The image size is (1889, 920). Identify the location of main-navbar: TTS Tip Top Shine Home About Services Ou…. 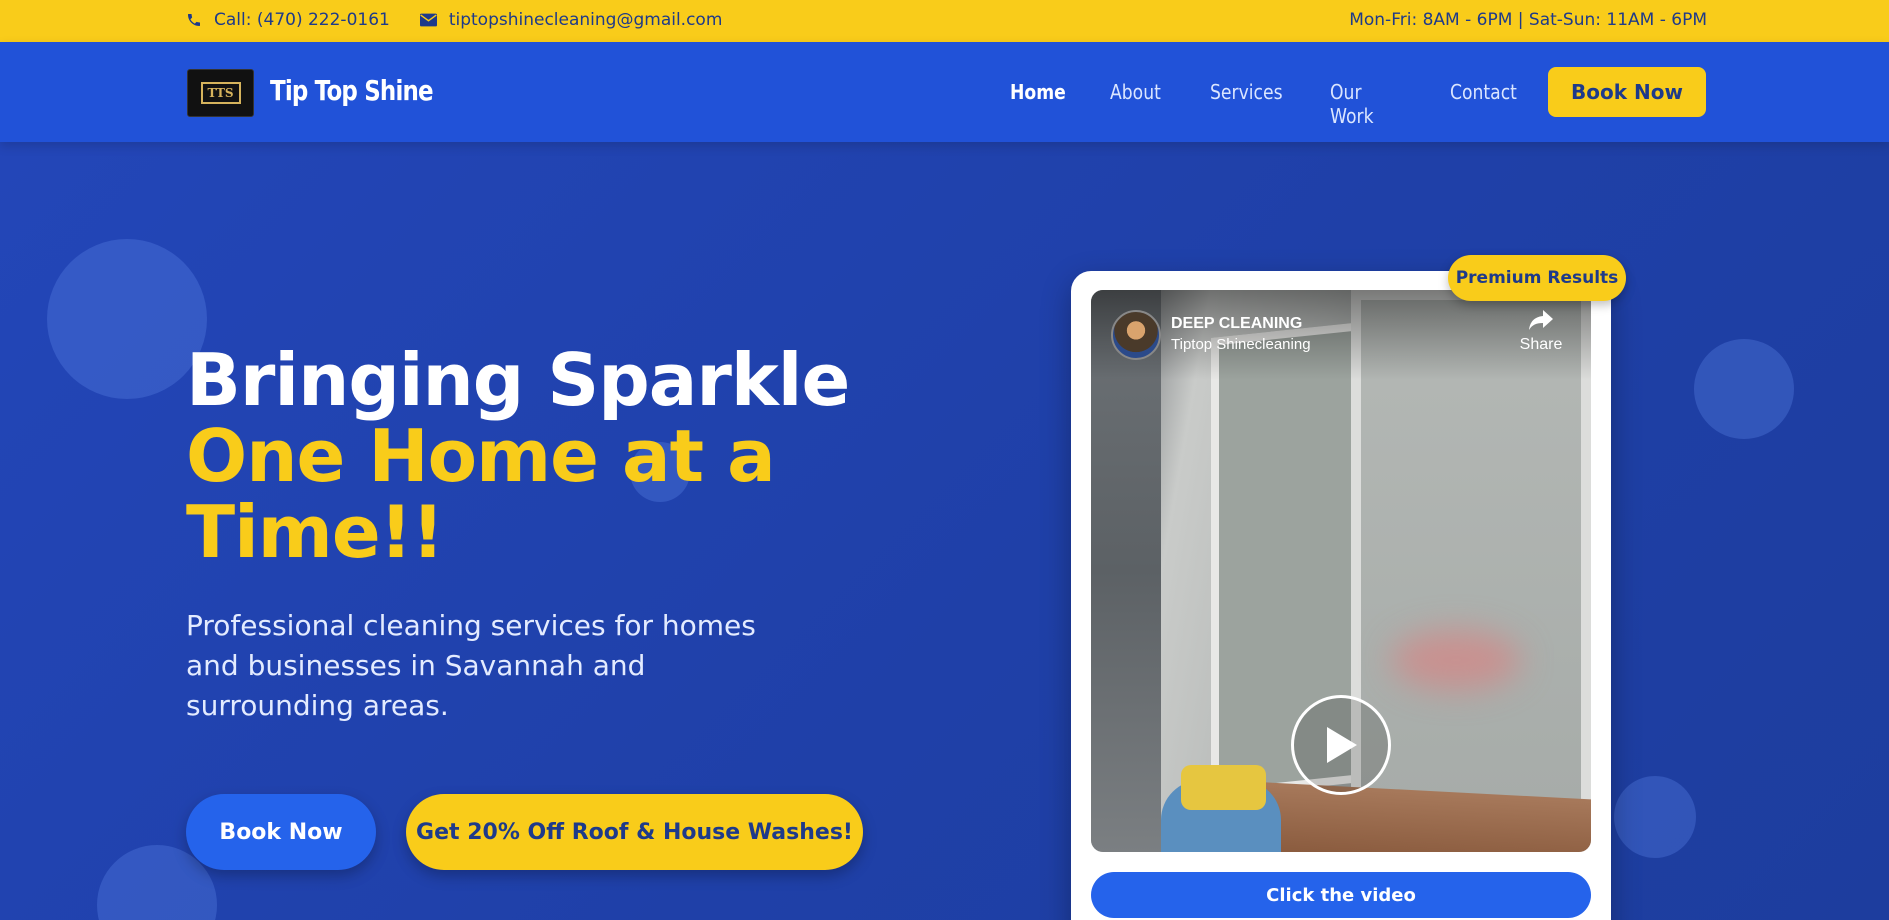
(944, 92).